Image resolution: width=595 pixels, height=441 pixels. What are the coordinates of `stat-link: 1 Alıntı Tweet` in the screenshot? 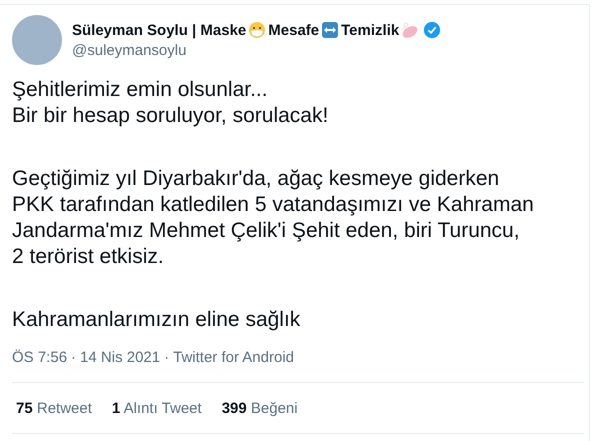 It's located at (157, 408).